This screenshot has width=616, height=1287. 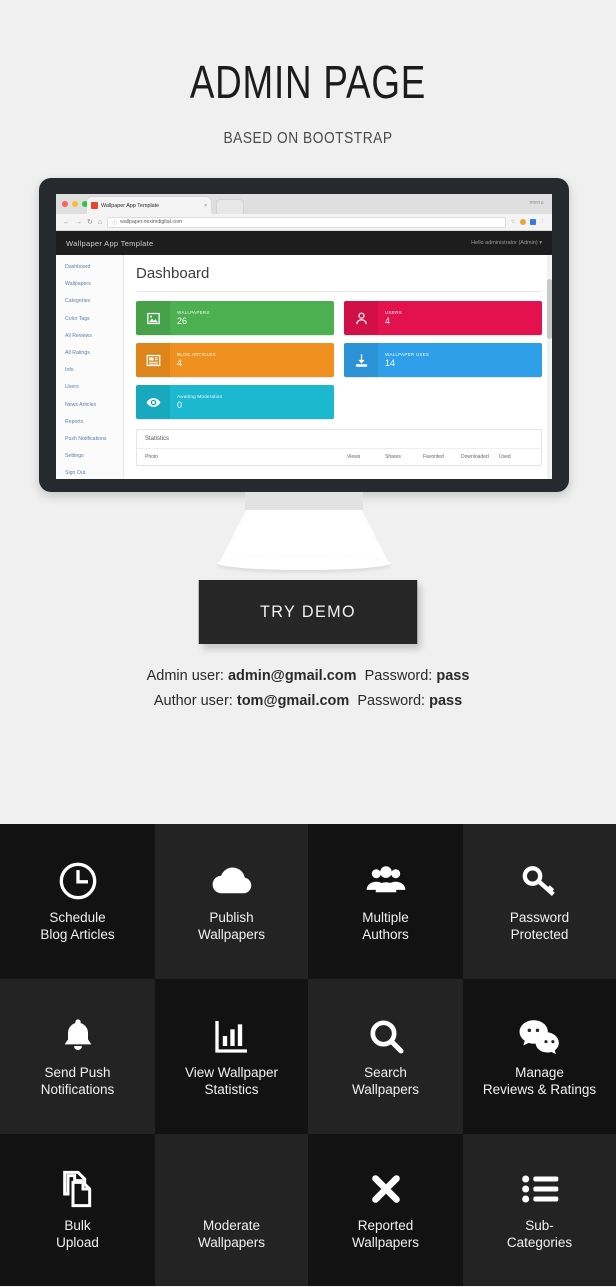 I want to click on sidebar-item-categories: Categories, so click(x=94, y=301).